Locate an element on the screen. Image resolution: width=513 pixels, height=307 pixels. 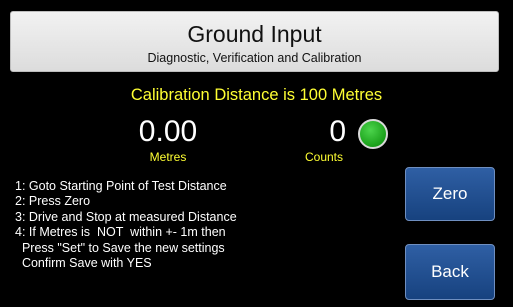
instruction-step: Press "Set" to Save the new settings is located at coordinates (120, 247).